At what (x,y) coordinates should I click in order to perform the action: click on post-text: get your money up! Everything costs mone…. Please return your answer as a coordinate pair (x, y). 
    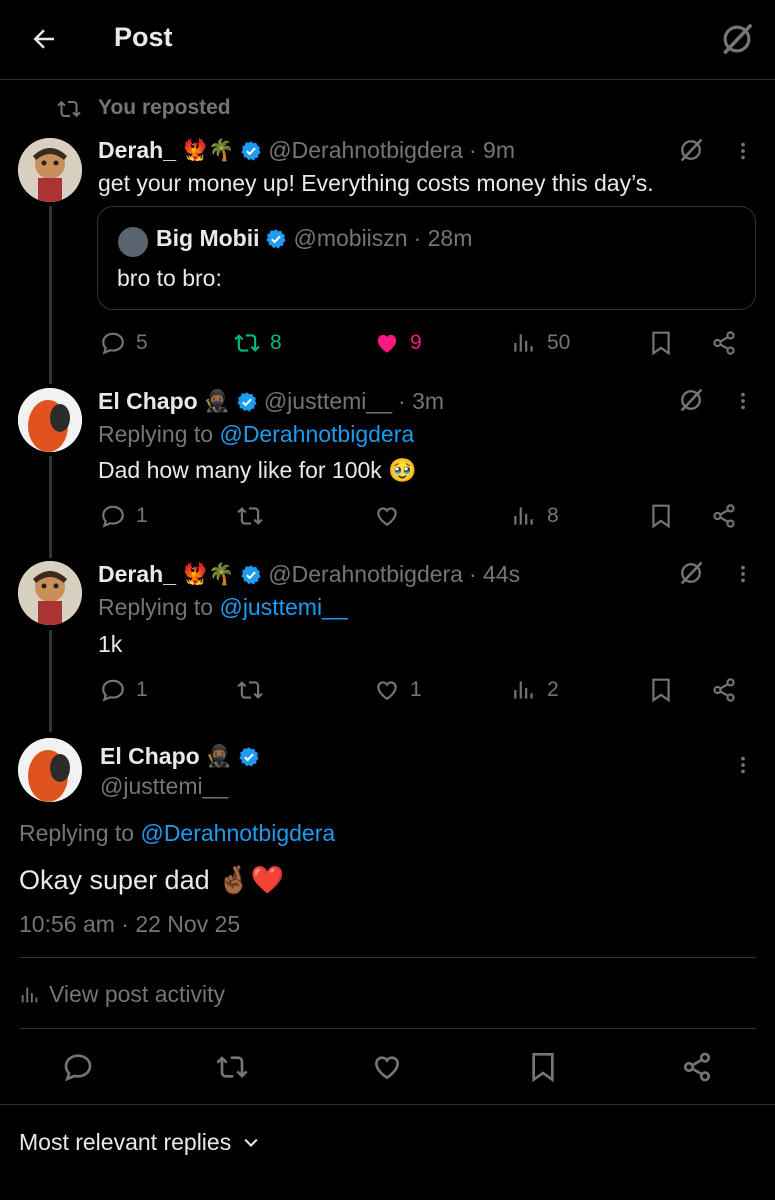
    Looking at the image, I should click on (376, 183).